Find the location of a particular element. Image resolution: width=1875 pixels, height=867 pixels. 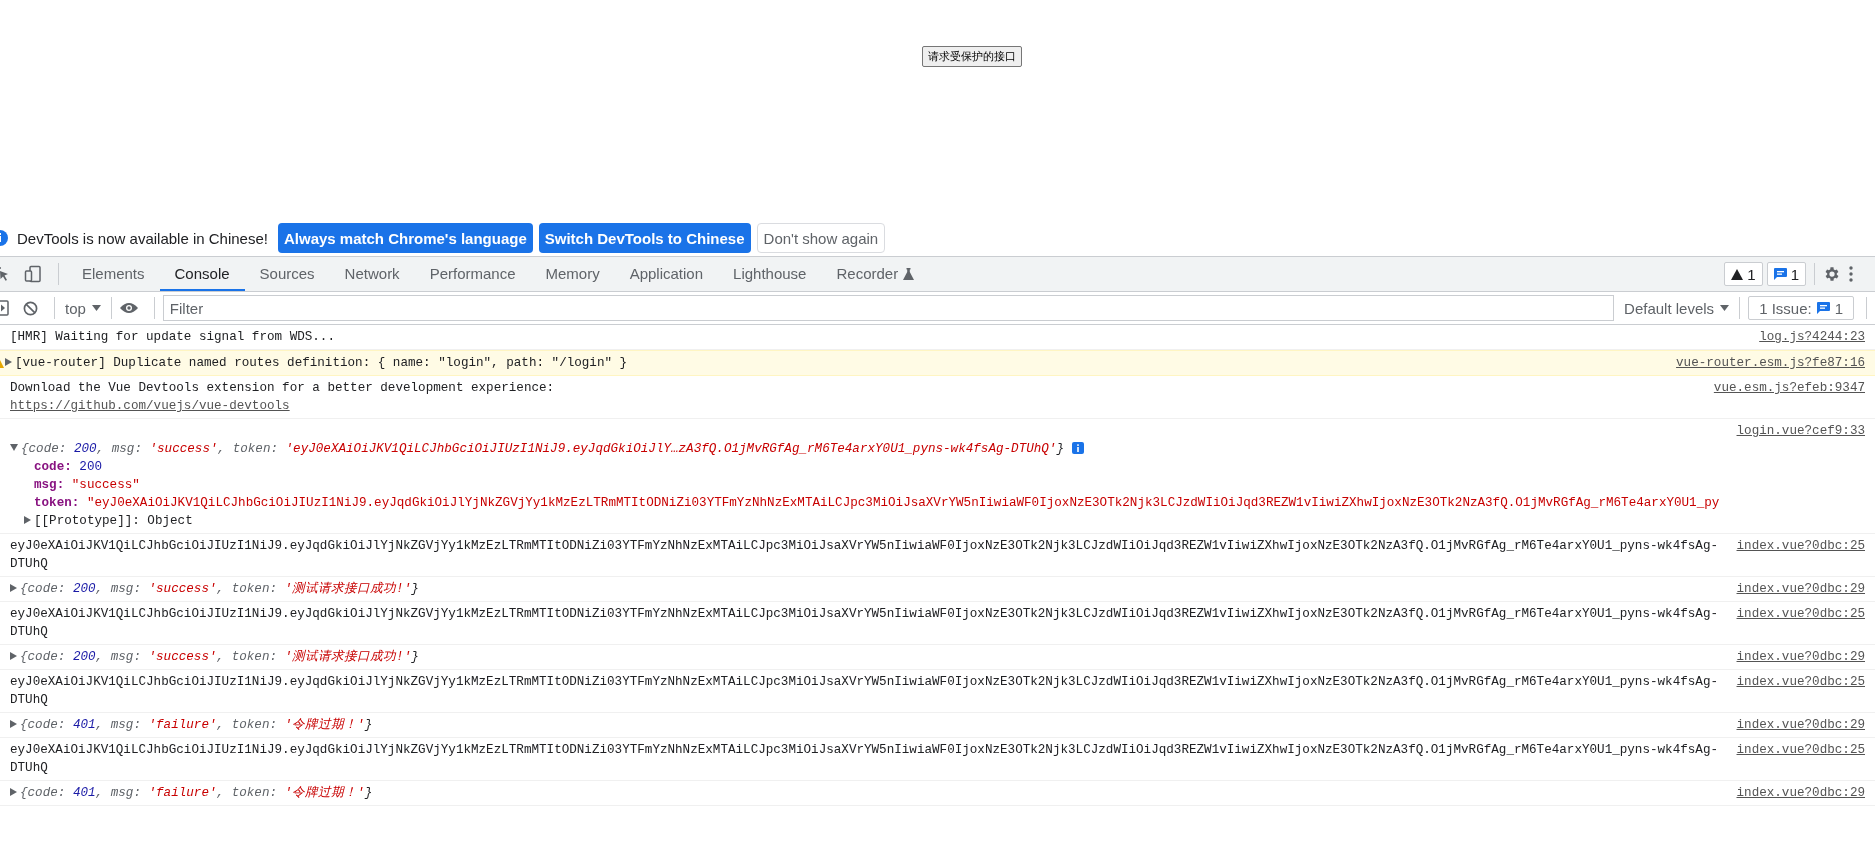

devtools-tab: Console is located at coordinates (202, 274).